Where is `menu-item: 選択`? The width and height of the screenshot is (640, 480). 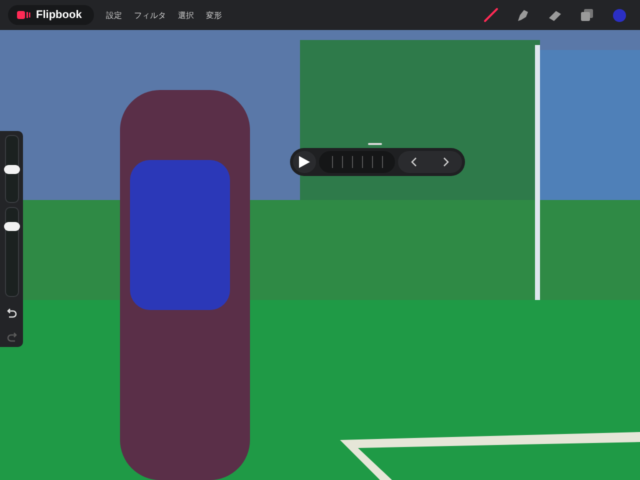
menu-item: 選択 is located at coordinates (186, 15).